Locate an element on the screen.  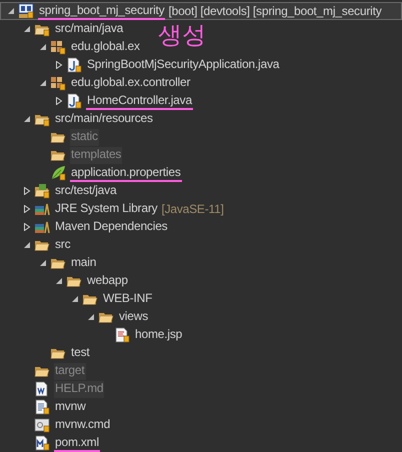
tree-item-label: templates is located at coordinates (96, 155).